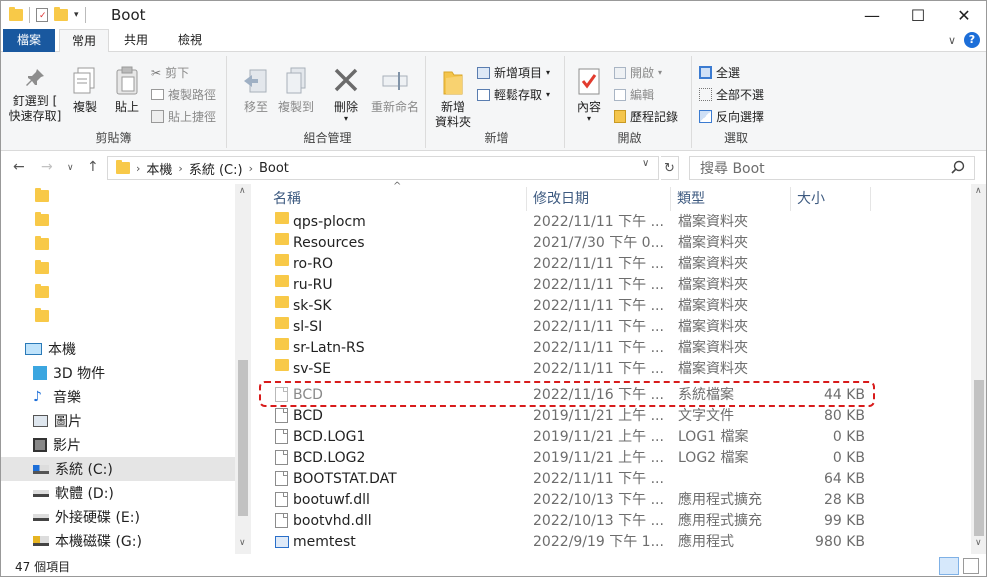  I want to click on cut-button: ✂ 剪下, so click(170, 72).